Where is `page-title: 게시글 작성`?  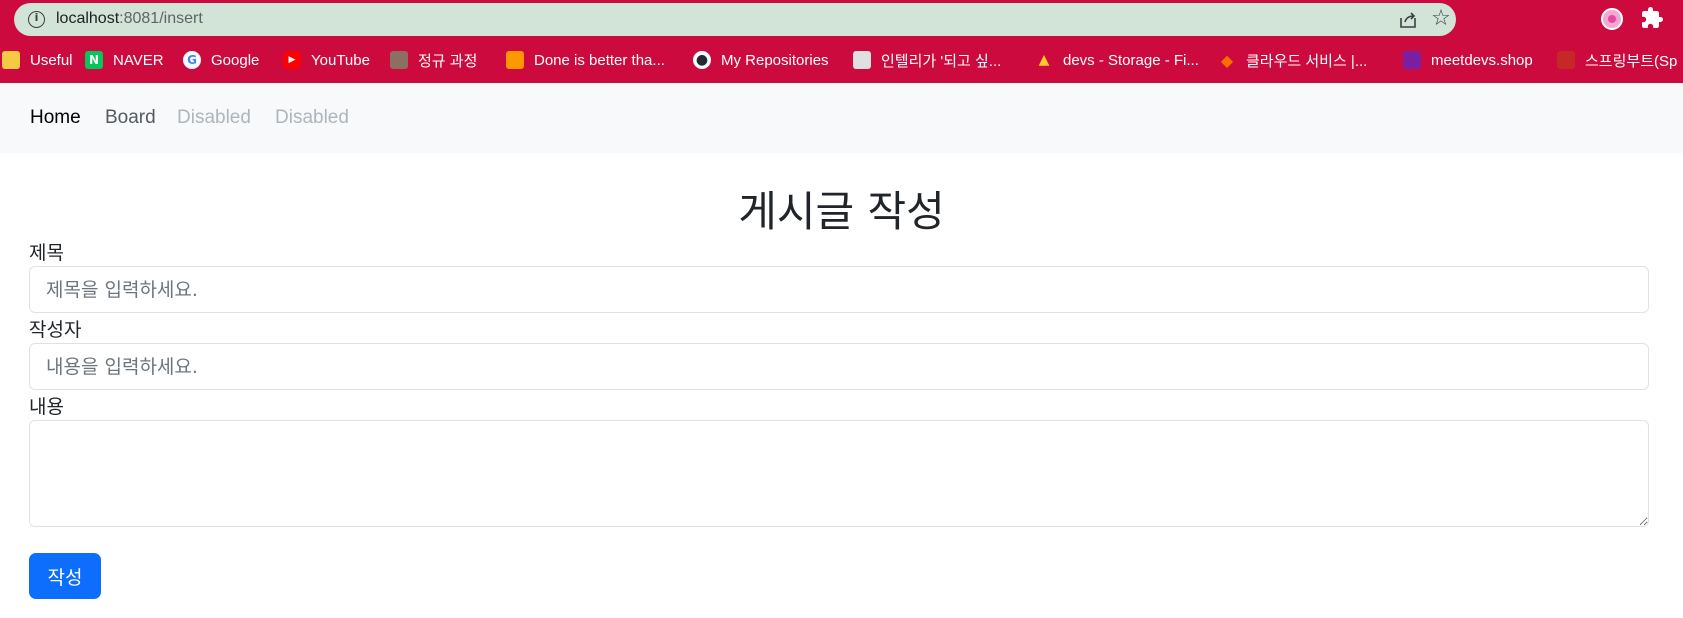 page-title: 게시글 작성 is located at coordinates (841, 211).